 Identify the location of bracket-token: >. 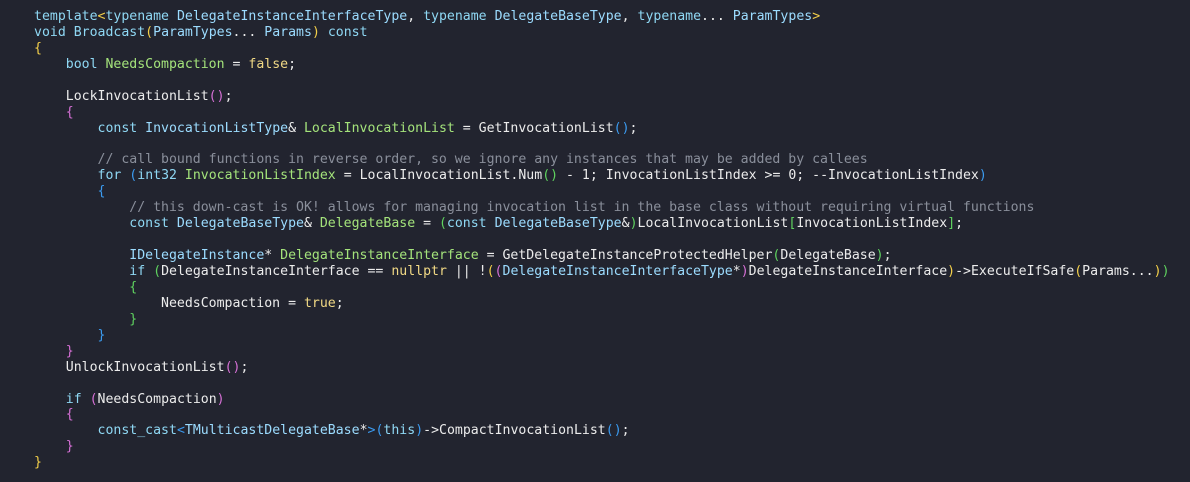
(816, 16).